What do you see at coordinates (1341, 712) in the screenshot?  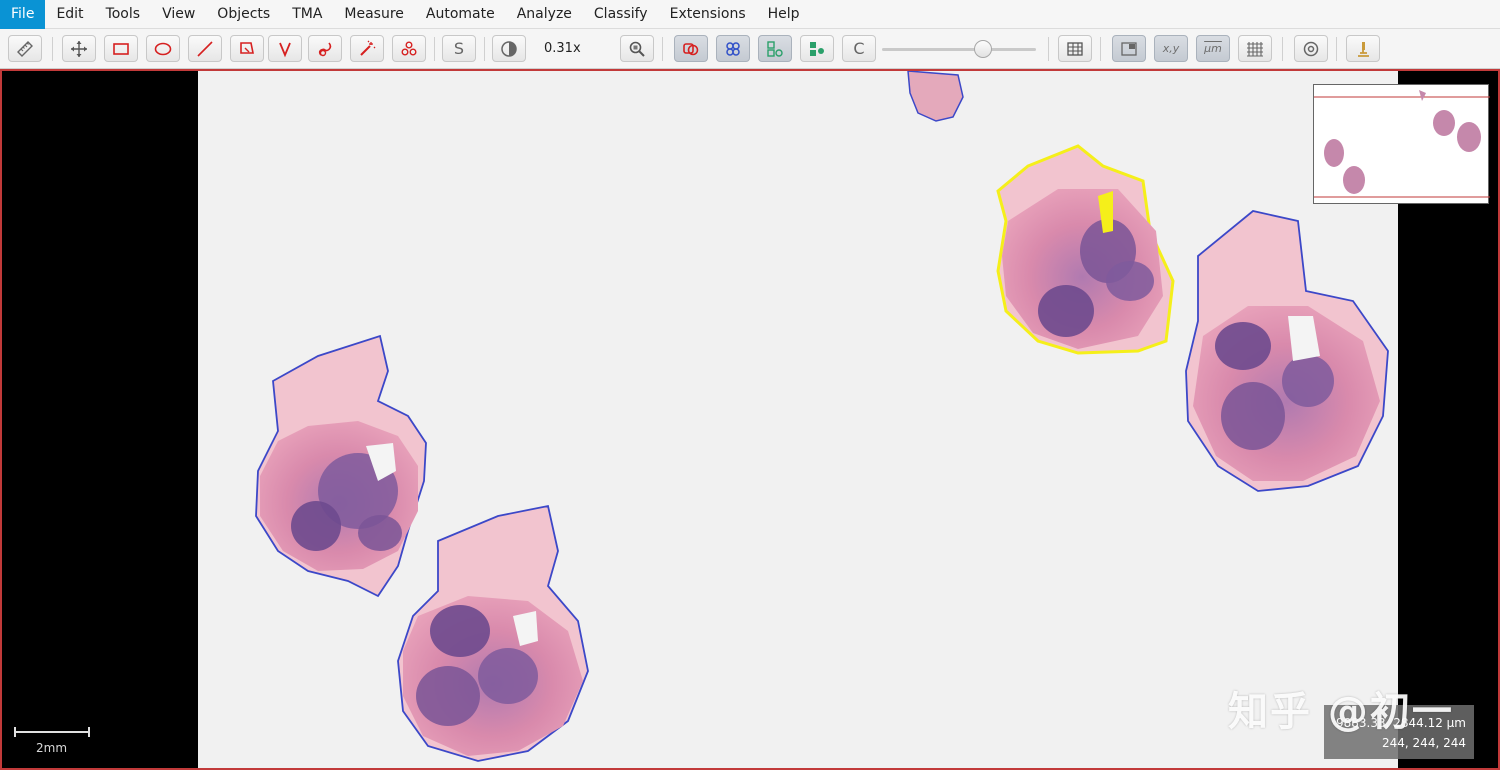 I see `watermark: 知乎 @初一` at bounding box center [1341, 712].